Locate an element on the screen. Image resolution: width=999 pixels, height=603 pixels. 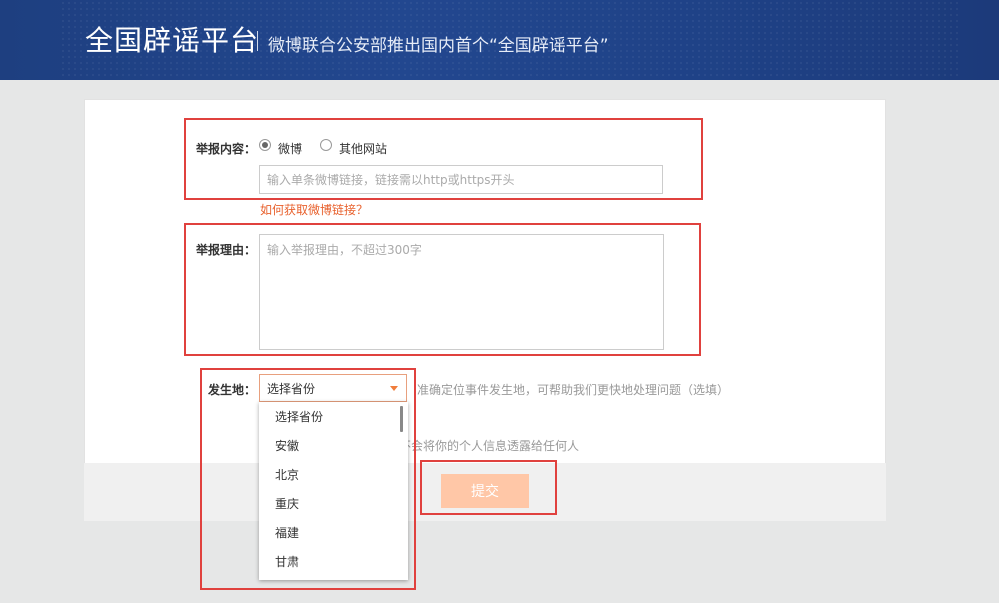
highlight-report-content is located at coordinates (443, 159).